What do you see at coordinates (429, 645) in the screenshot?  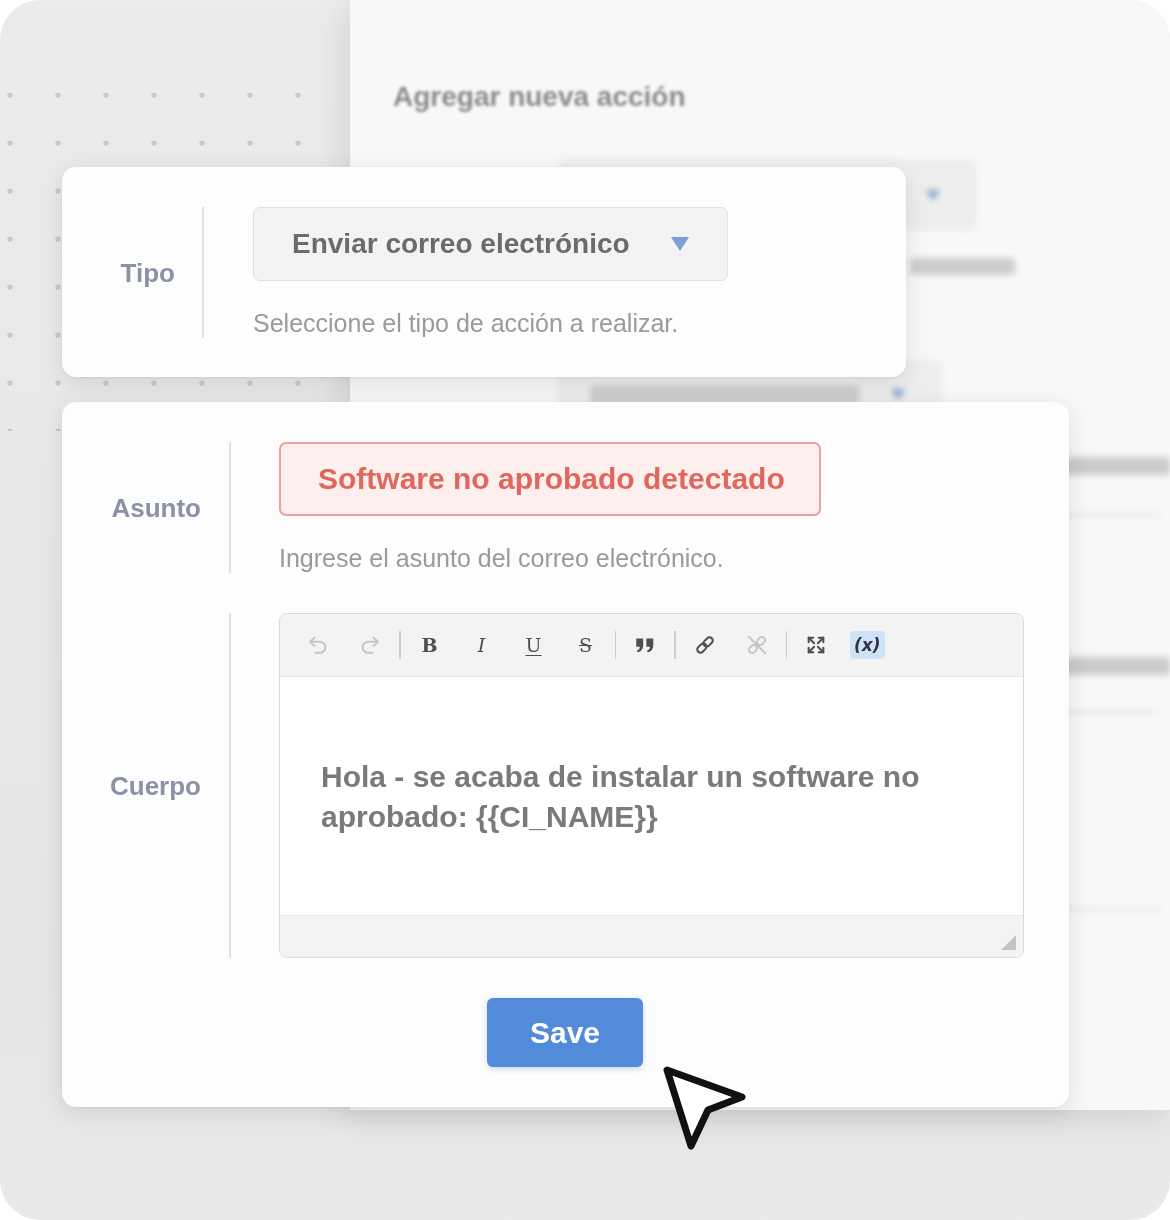 I see `bold-button: B` at bounding box center [429, 645].